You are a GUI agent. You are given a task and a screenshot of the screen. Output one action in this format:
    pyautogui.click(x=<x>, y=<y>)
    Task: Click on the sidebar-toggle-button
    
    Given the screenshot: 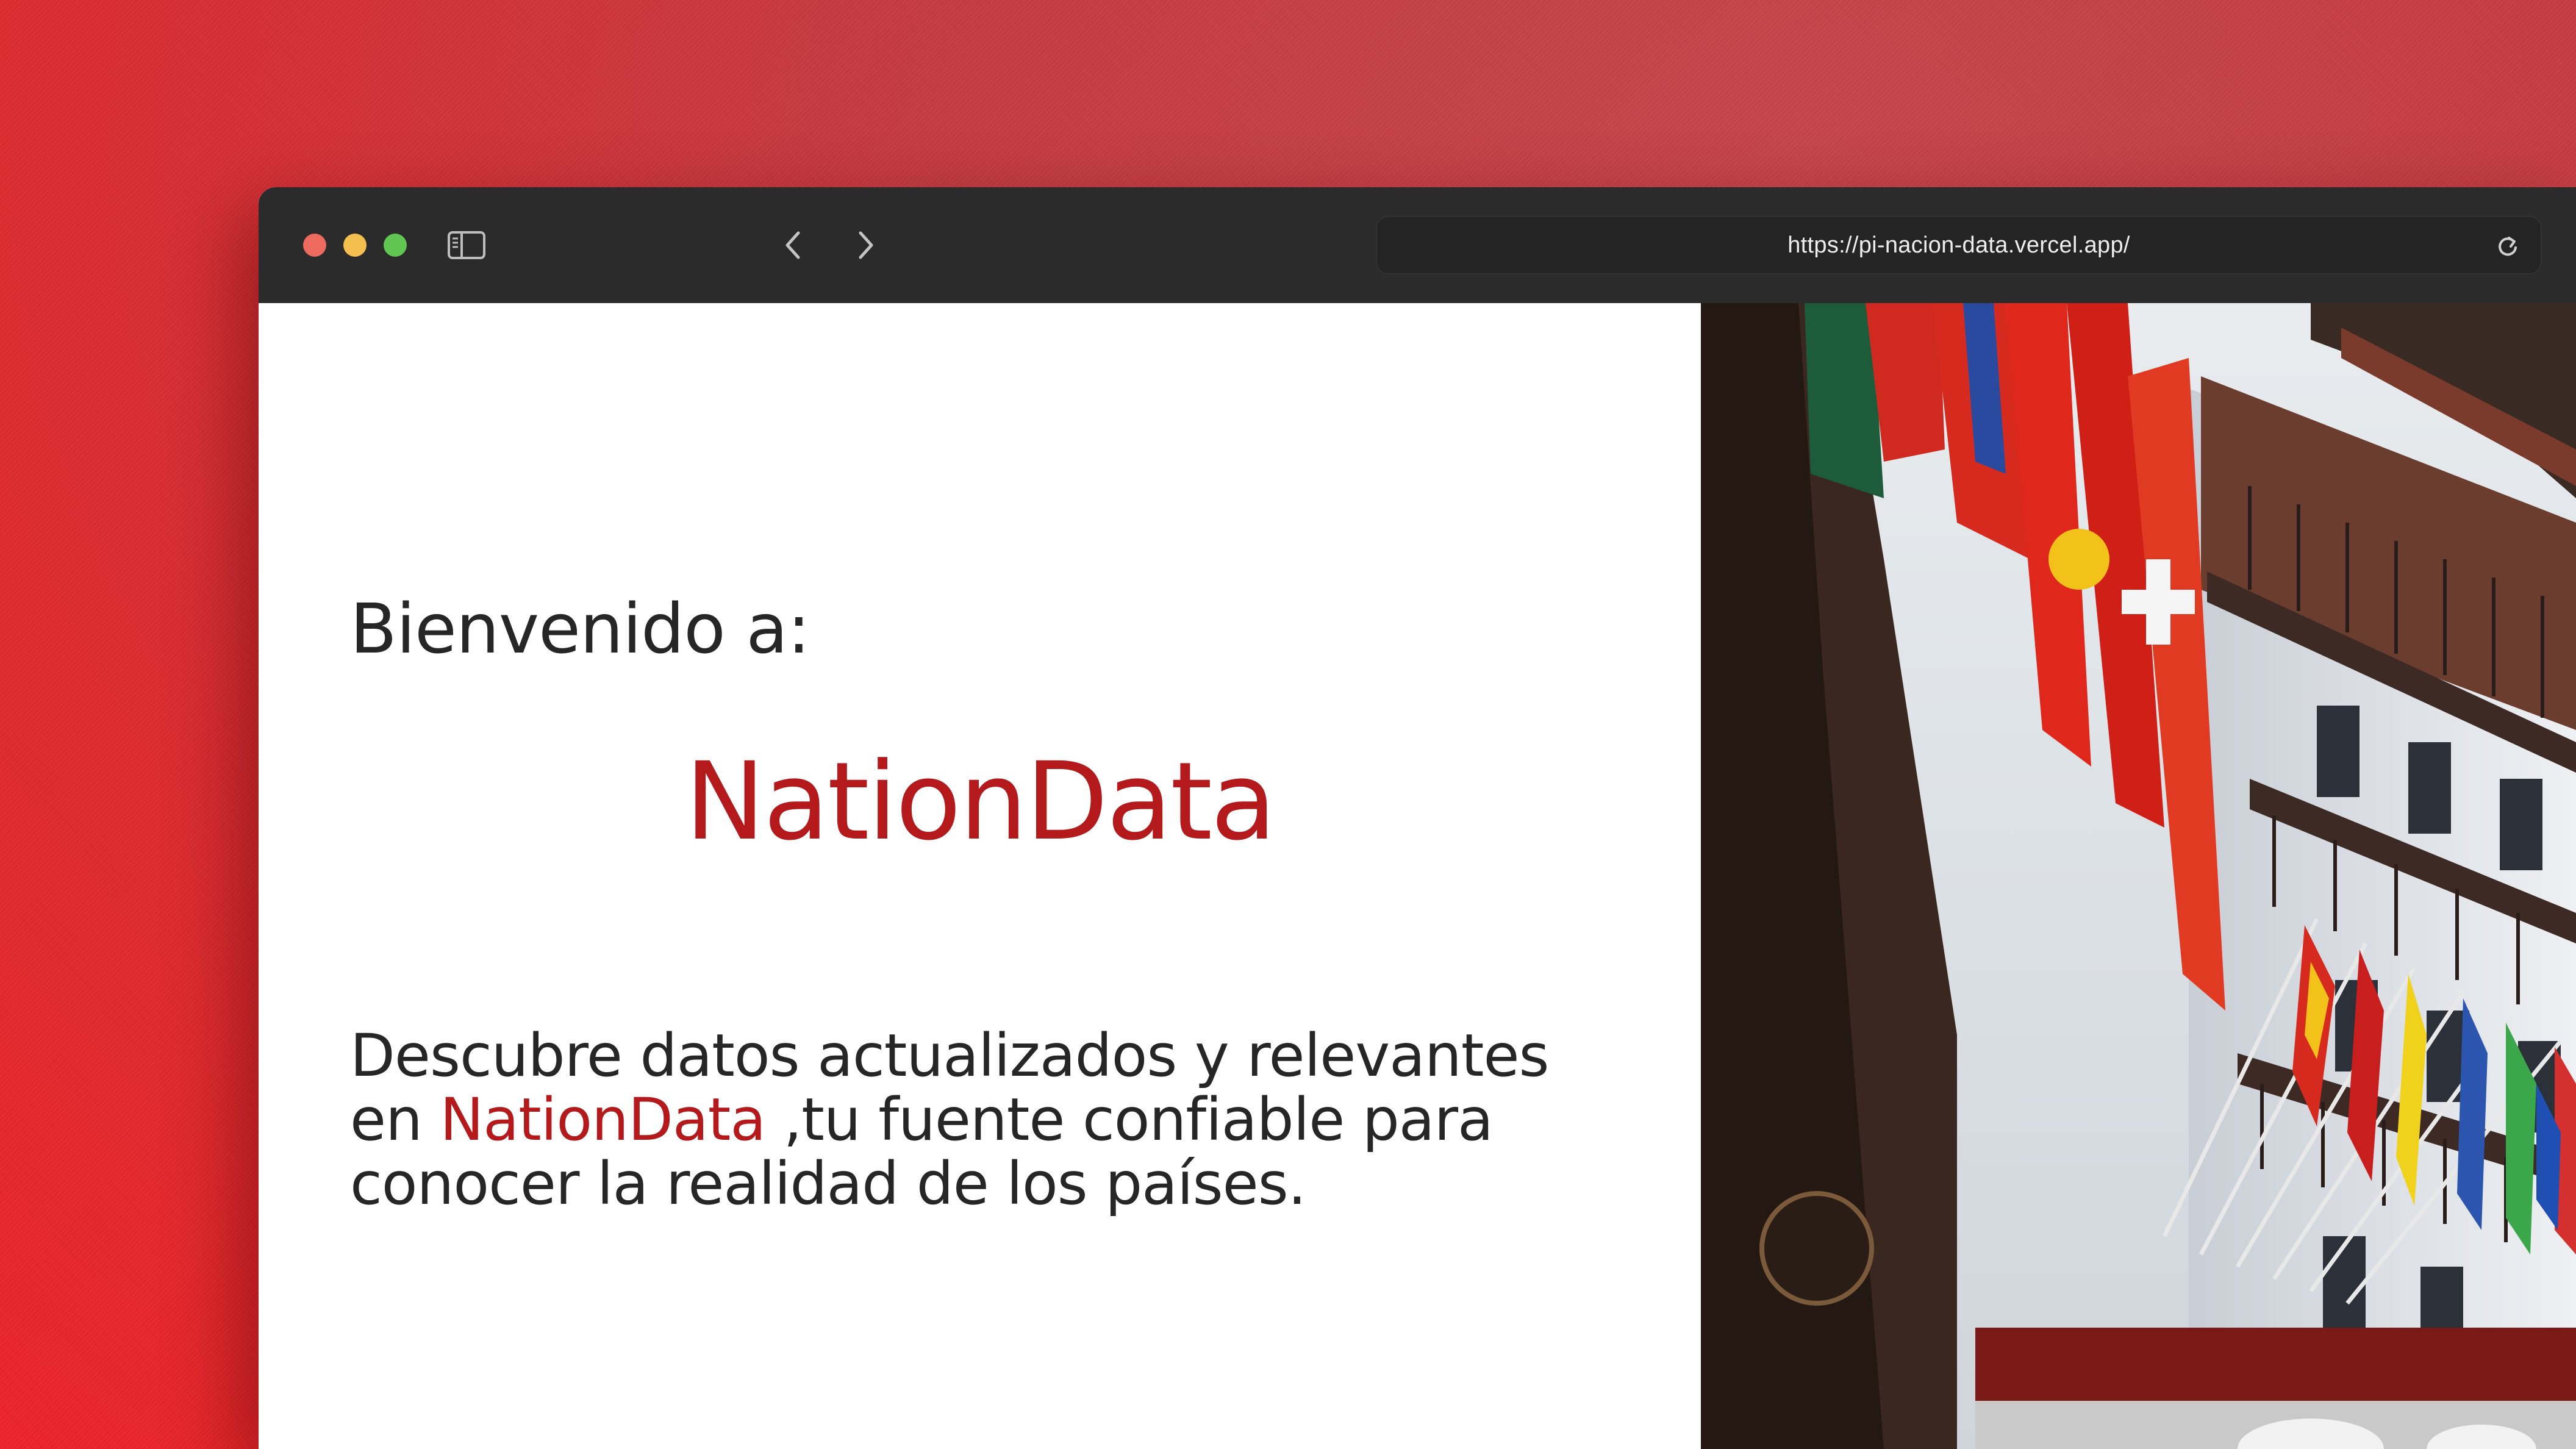 What is the action you would take?
    pyautogui.click(x=466, y=245)
    